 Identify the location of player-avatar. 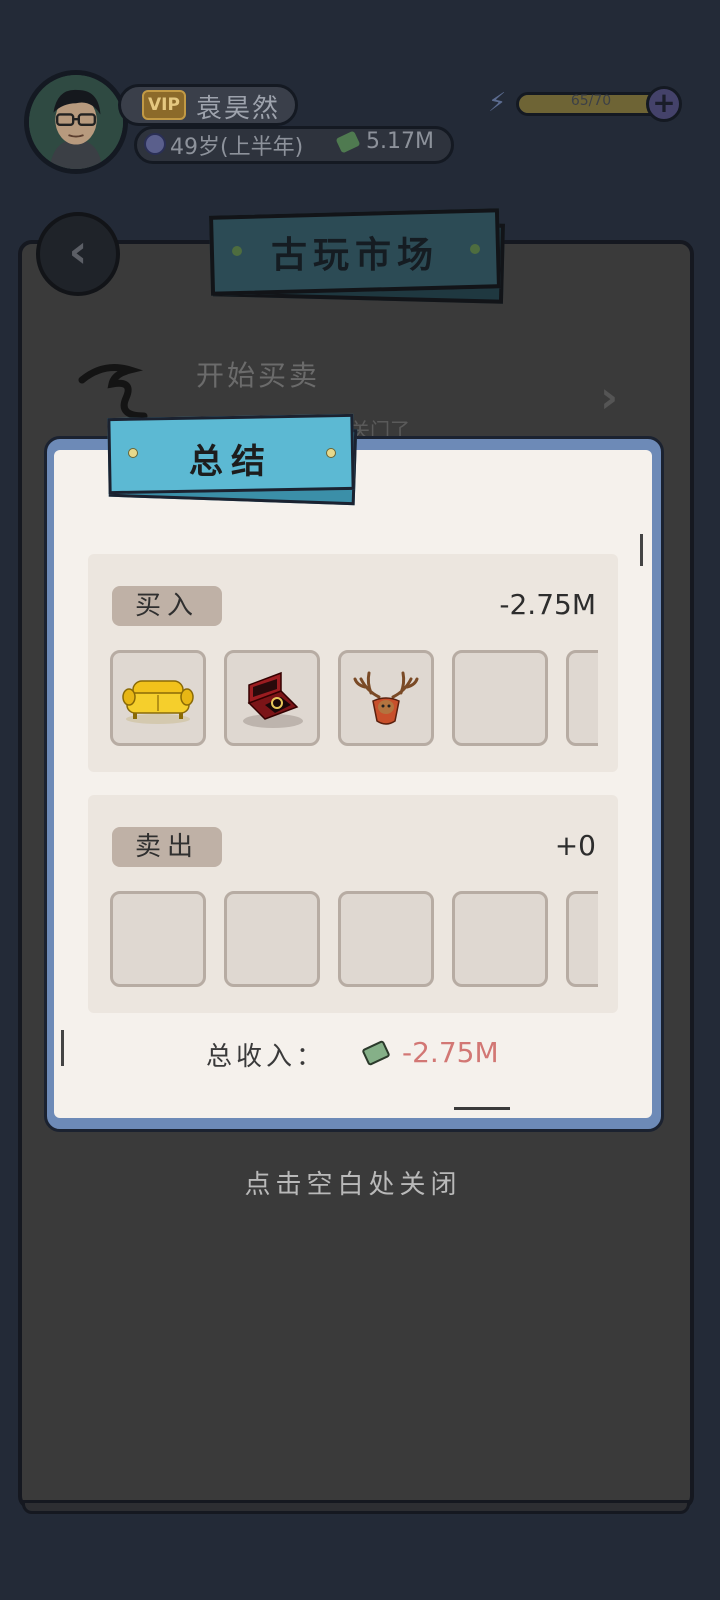
(76, 122).